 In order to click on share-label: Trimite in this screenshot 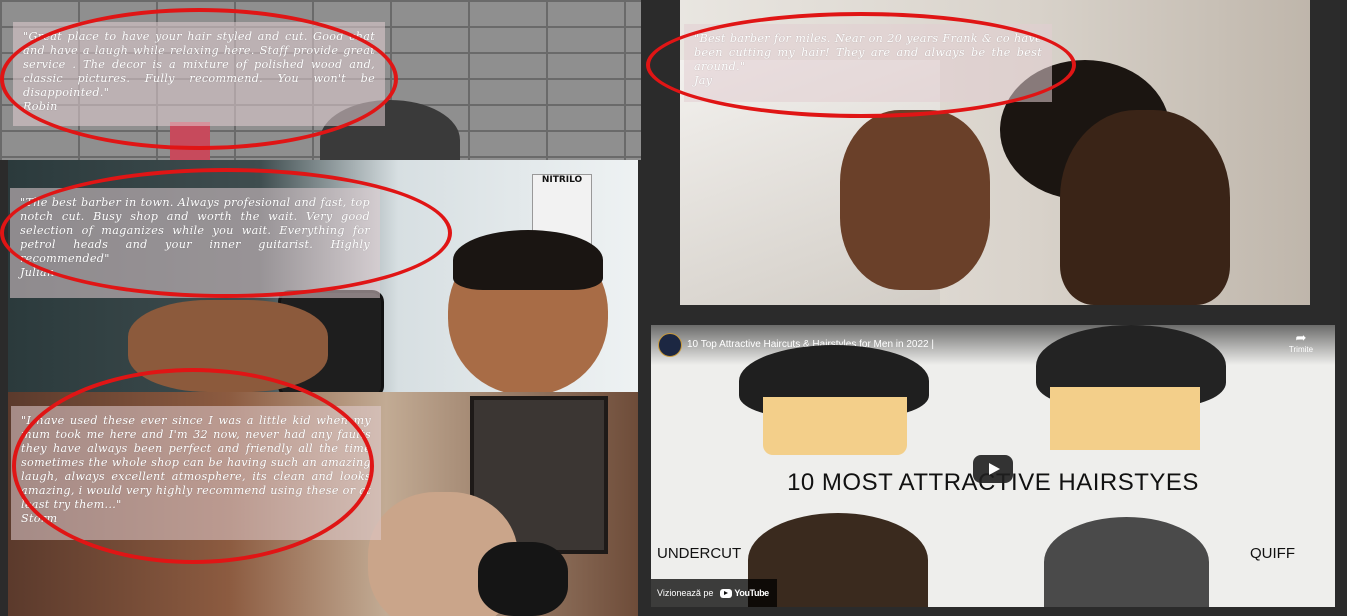, I will do `click(1301, 349)`.